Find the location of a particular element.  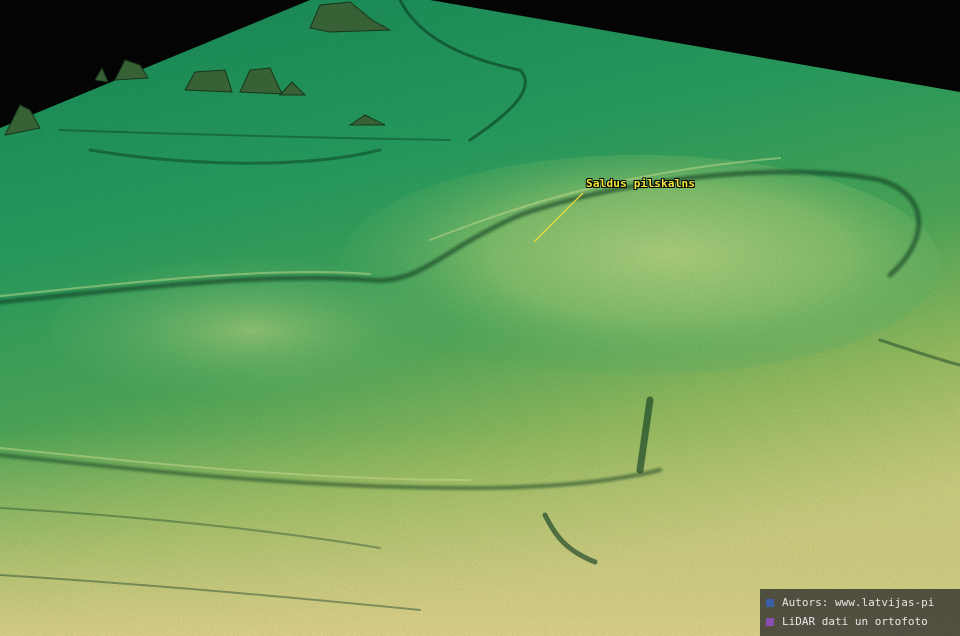

credit-data-row: LiDAR dati un ortofoto is located at coordinates (863, 621).